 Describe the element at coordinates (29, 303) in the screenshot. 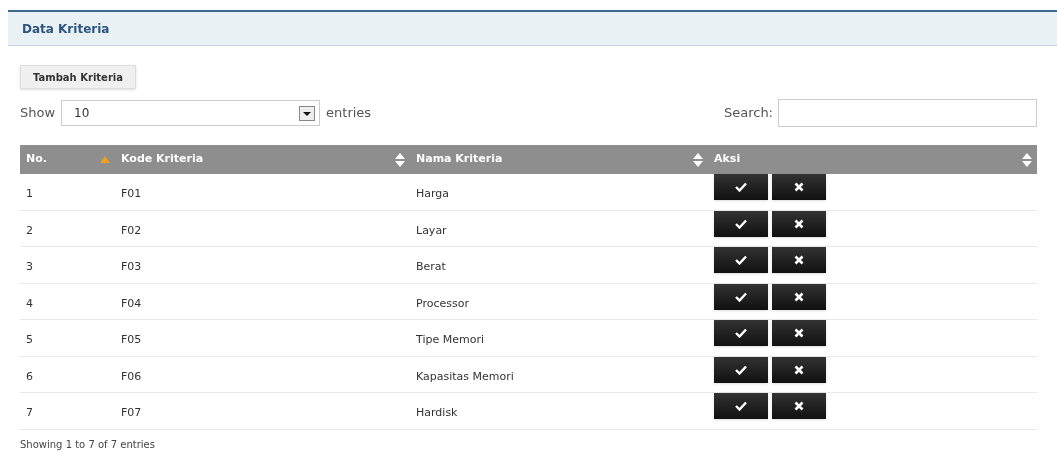

I see `table-cell-text: 4` at that location.